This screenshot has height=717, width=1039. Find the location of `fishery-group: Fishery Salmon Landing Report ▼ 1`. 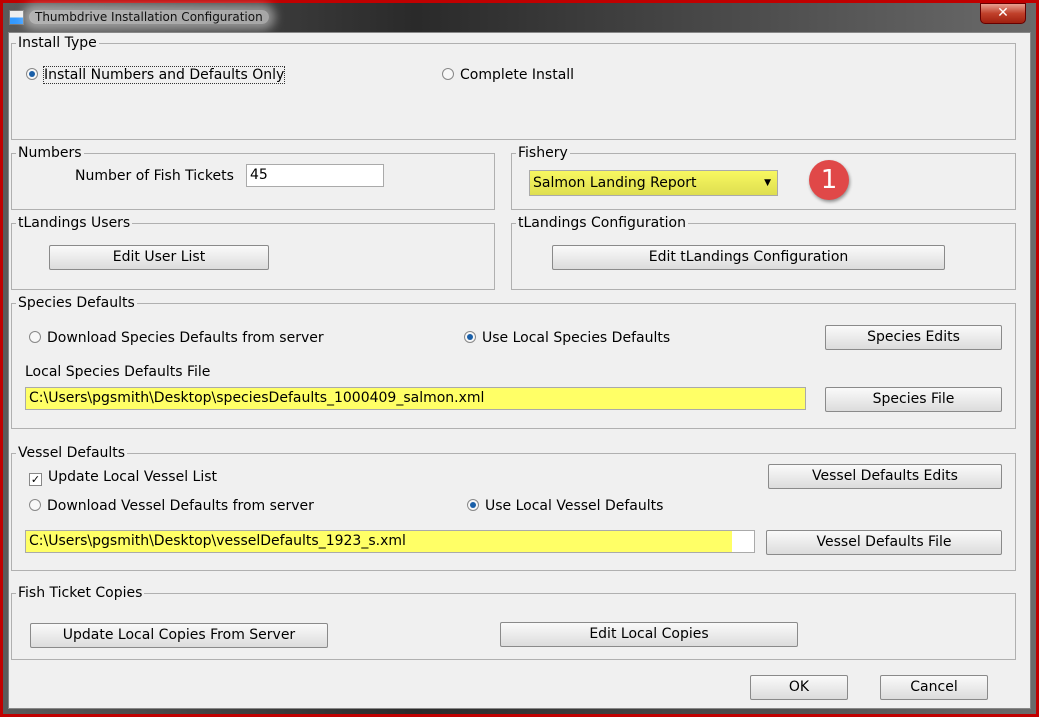

fishery-group: Fishery Salmon Landing Report ▼ 1 is located at coordinates (763, 177).